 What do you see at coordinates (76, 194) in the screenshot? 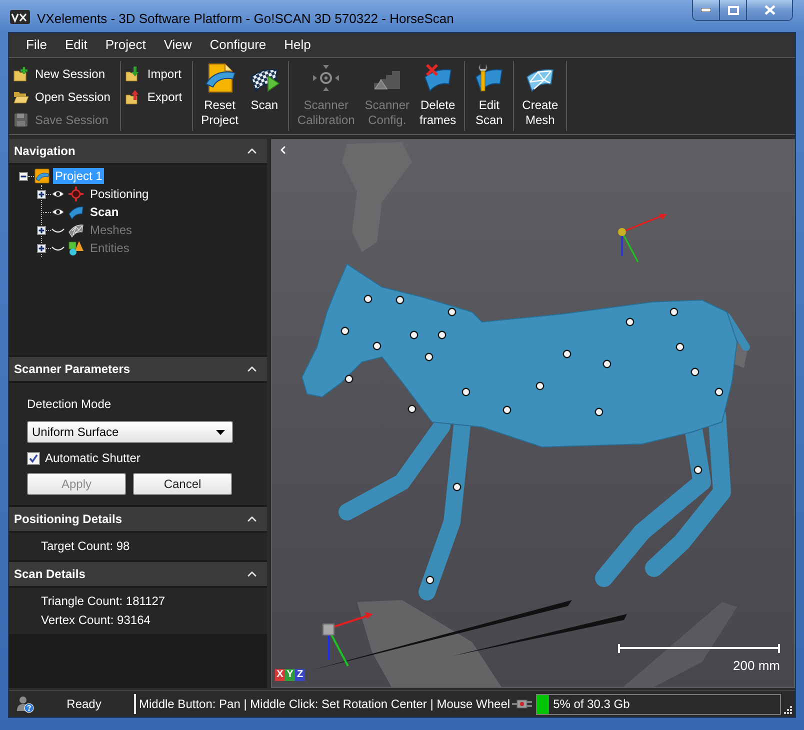
I see `target-icon` at bounding box center [76, 194].